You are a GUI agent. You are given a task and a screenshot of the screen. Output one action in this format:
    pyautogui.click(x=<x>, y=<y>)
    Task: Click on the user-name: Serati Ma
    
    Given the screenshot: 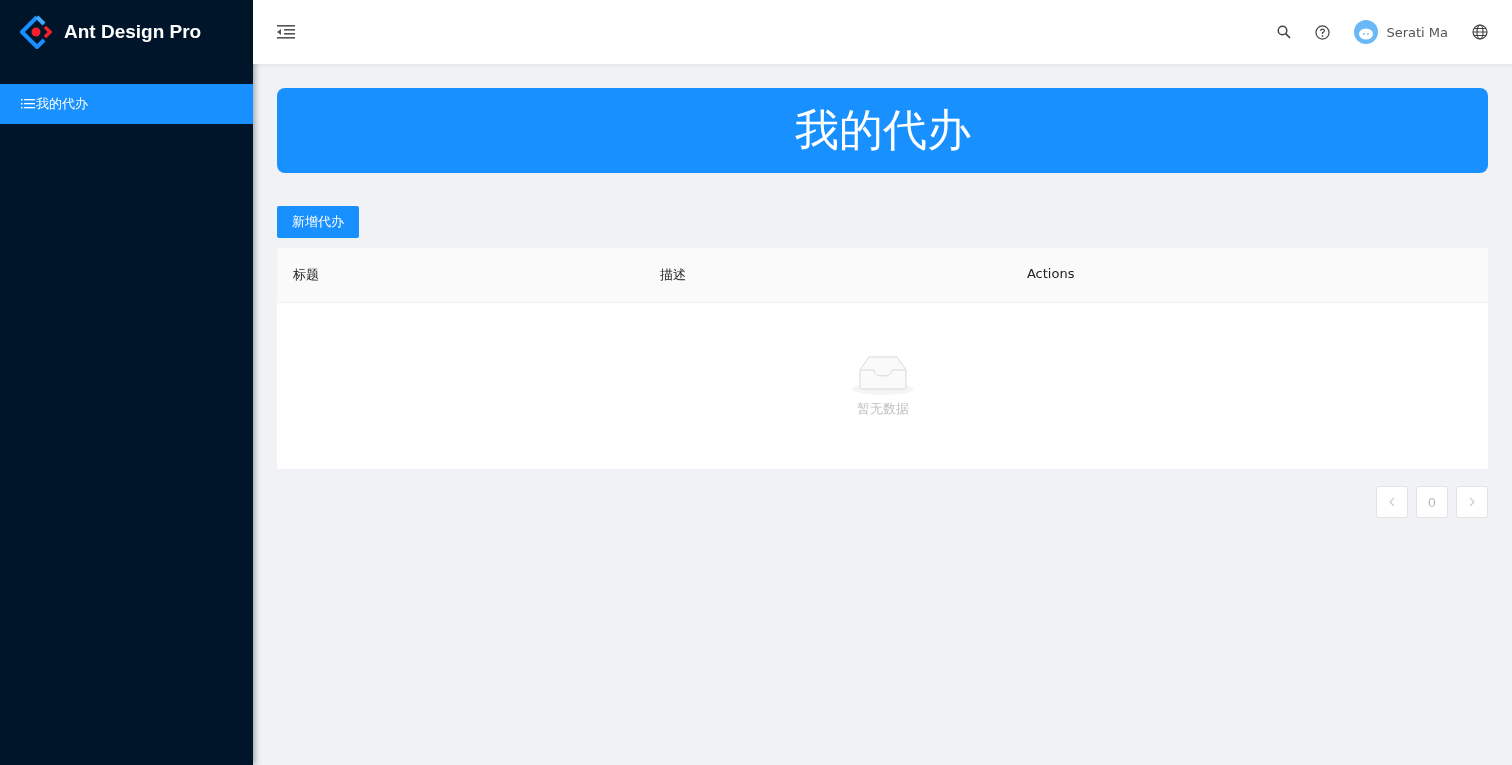 What is the action you would take?
    pyautogui.click(x=1417, y=32)
    